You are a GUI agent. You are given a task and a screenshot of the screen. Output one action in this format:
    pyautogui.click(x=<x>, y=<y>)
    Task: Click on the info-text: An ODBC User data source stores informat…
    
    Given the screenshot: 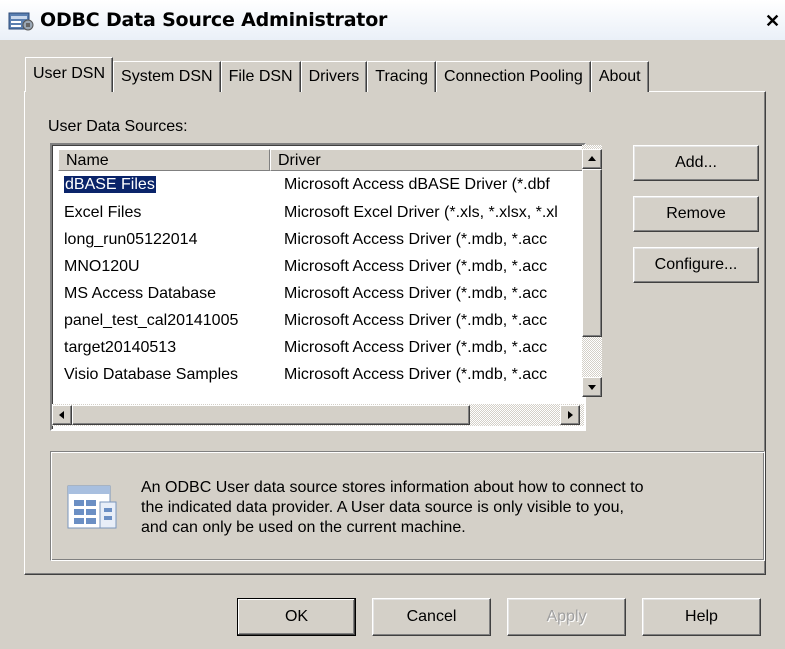 What is the action you would take?
    pyautogui.click(x=392, y=507)
    